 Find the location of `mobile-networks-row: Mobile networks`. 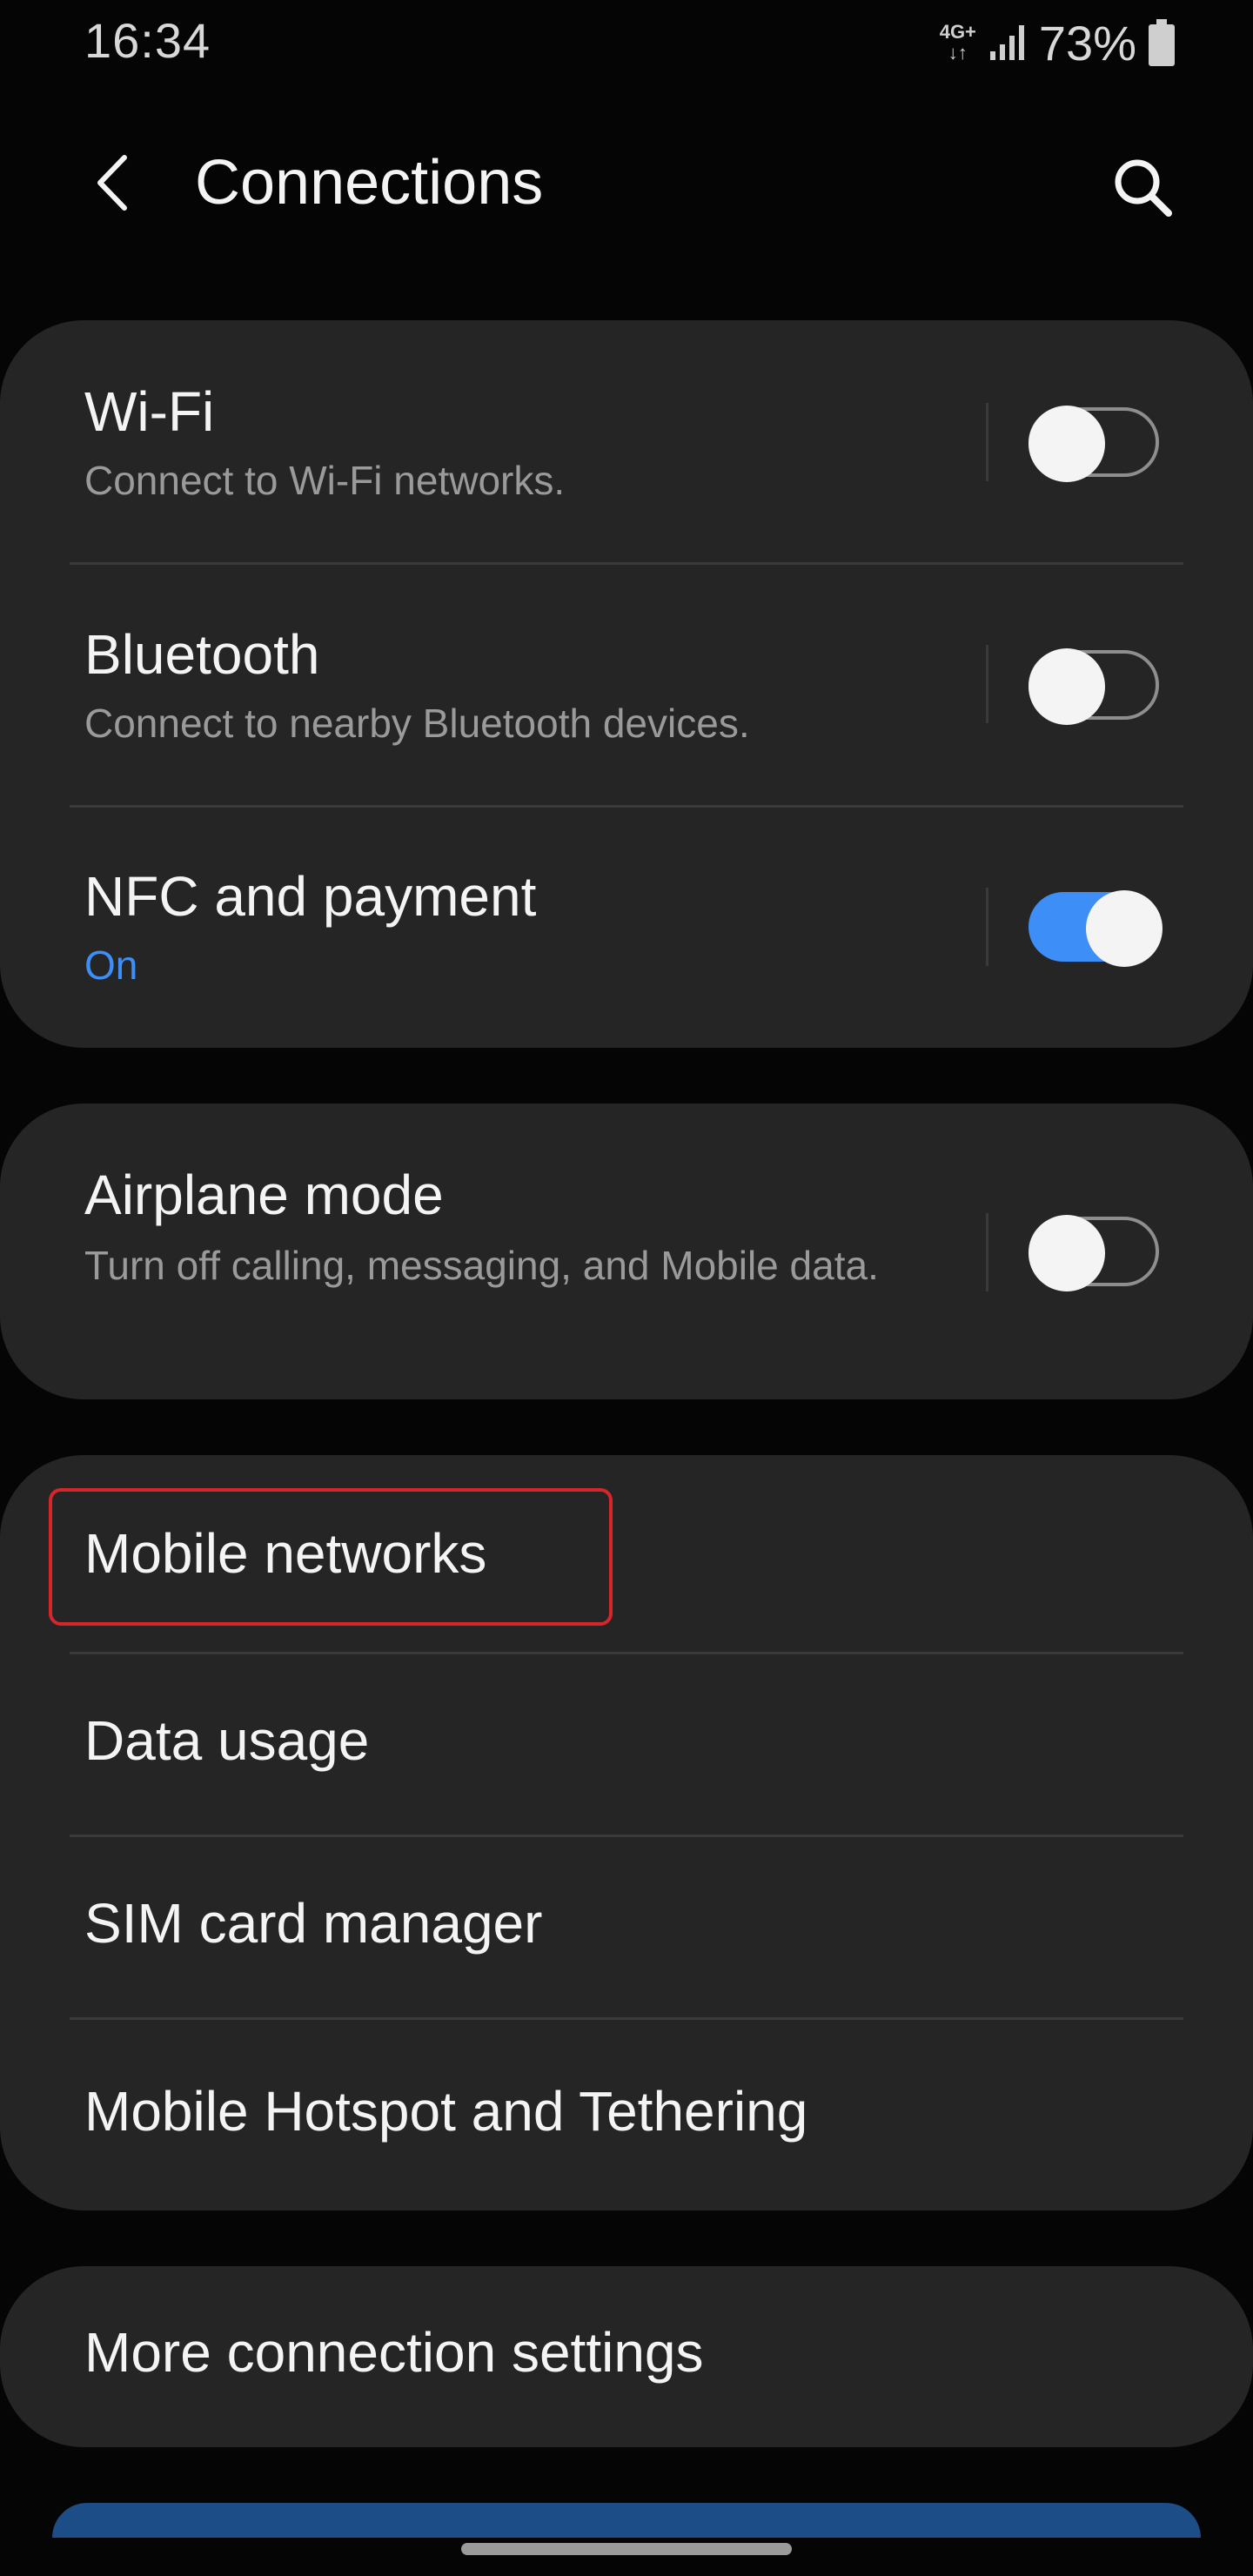

mobile-networks-row: Mobile networks is located at coordinates (626, 1553).